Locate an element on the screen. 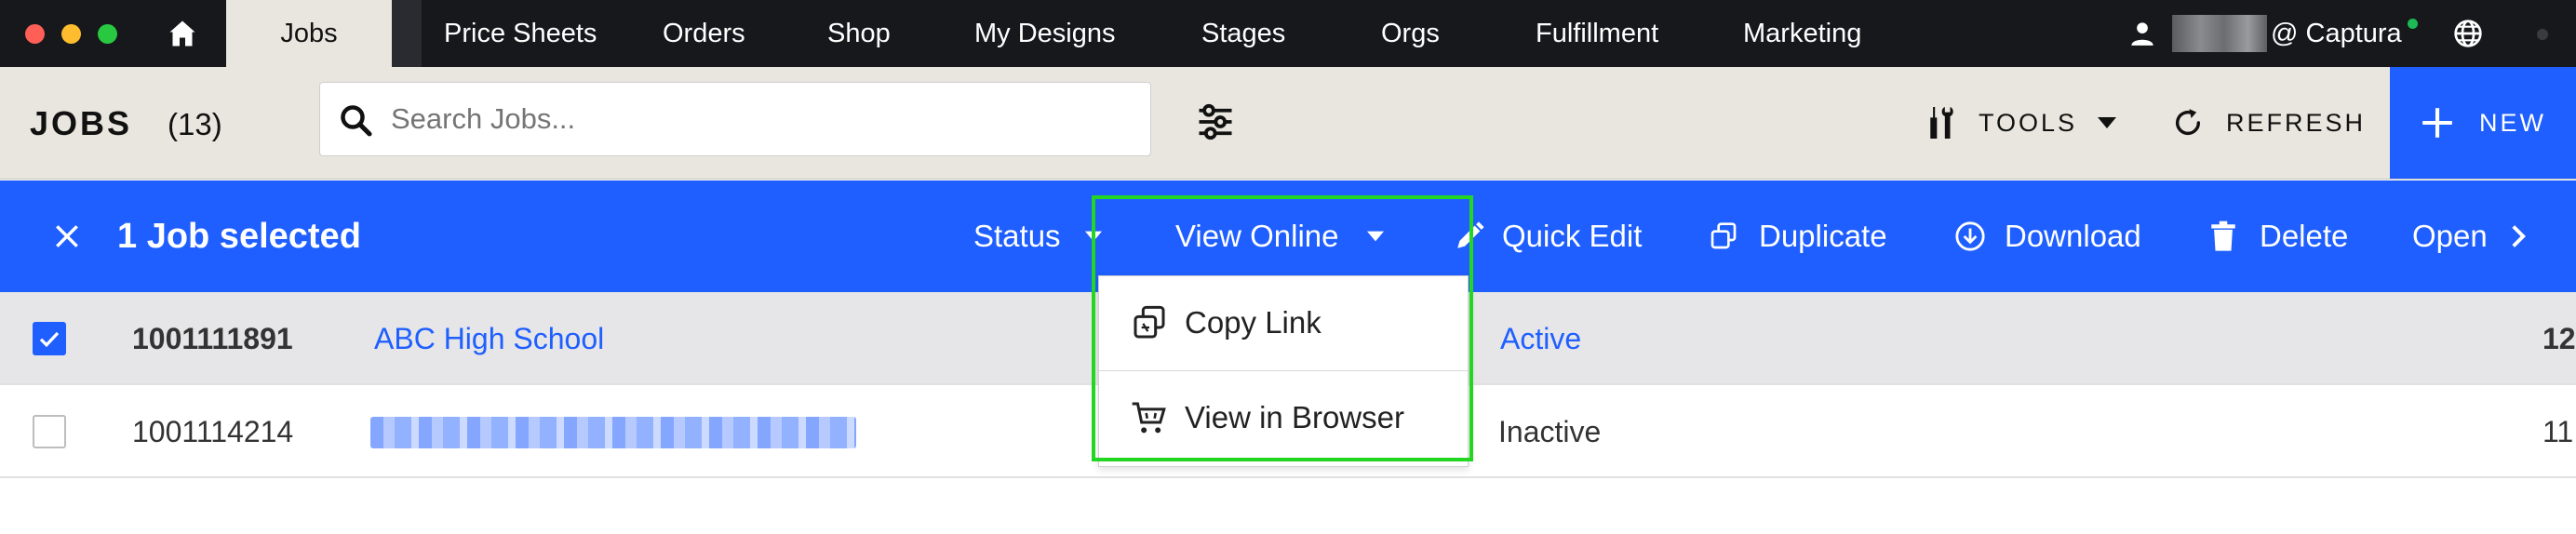 This screenshot has height=534, width=2576. user-icon is located at coordinates (2142, 33).